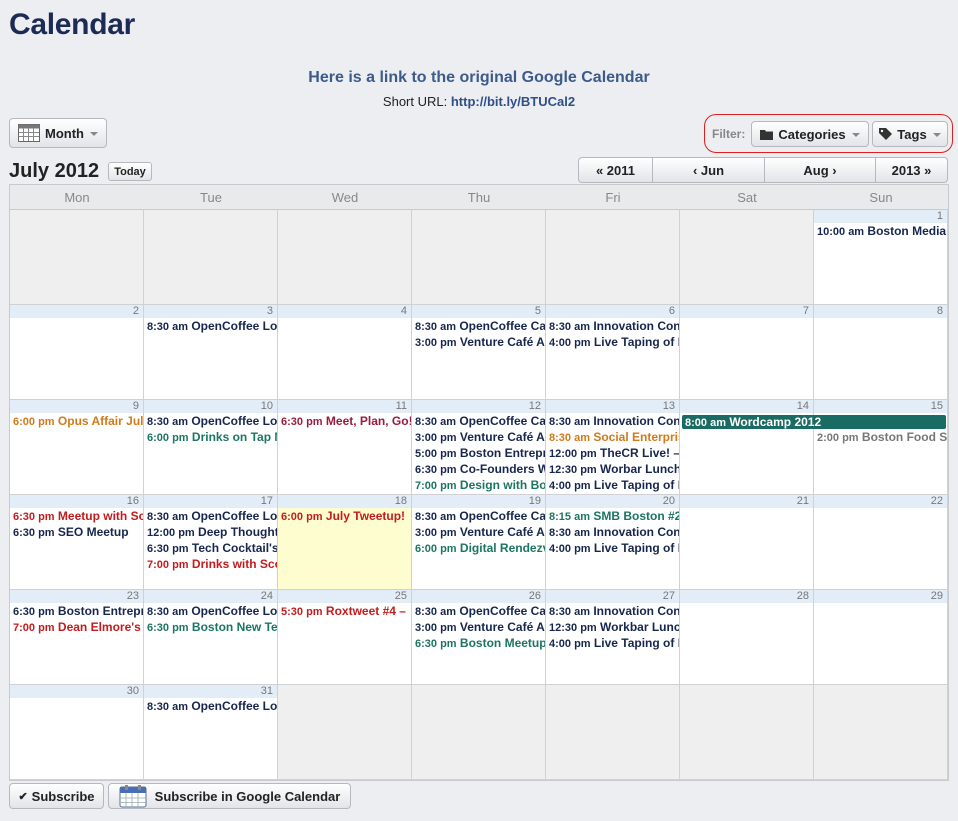  Describe the element at coordinates (513, 101) in the screenshot. I see `short-url-link: http://bit.ly/BTUCal2` at that location.